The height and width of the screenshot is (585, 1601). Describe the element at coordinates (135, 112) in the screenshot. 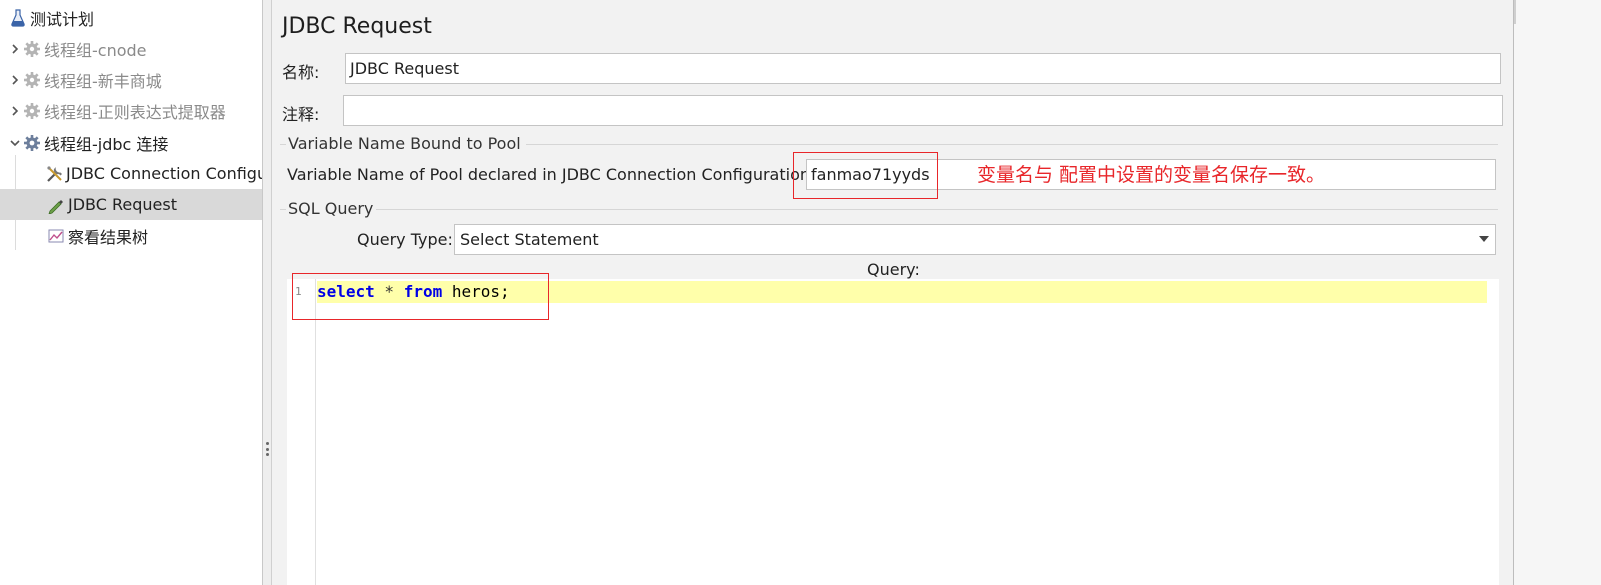

I see `tree-item-label: 线程组-正则表达式提取器` at that location.